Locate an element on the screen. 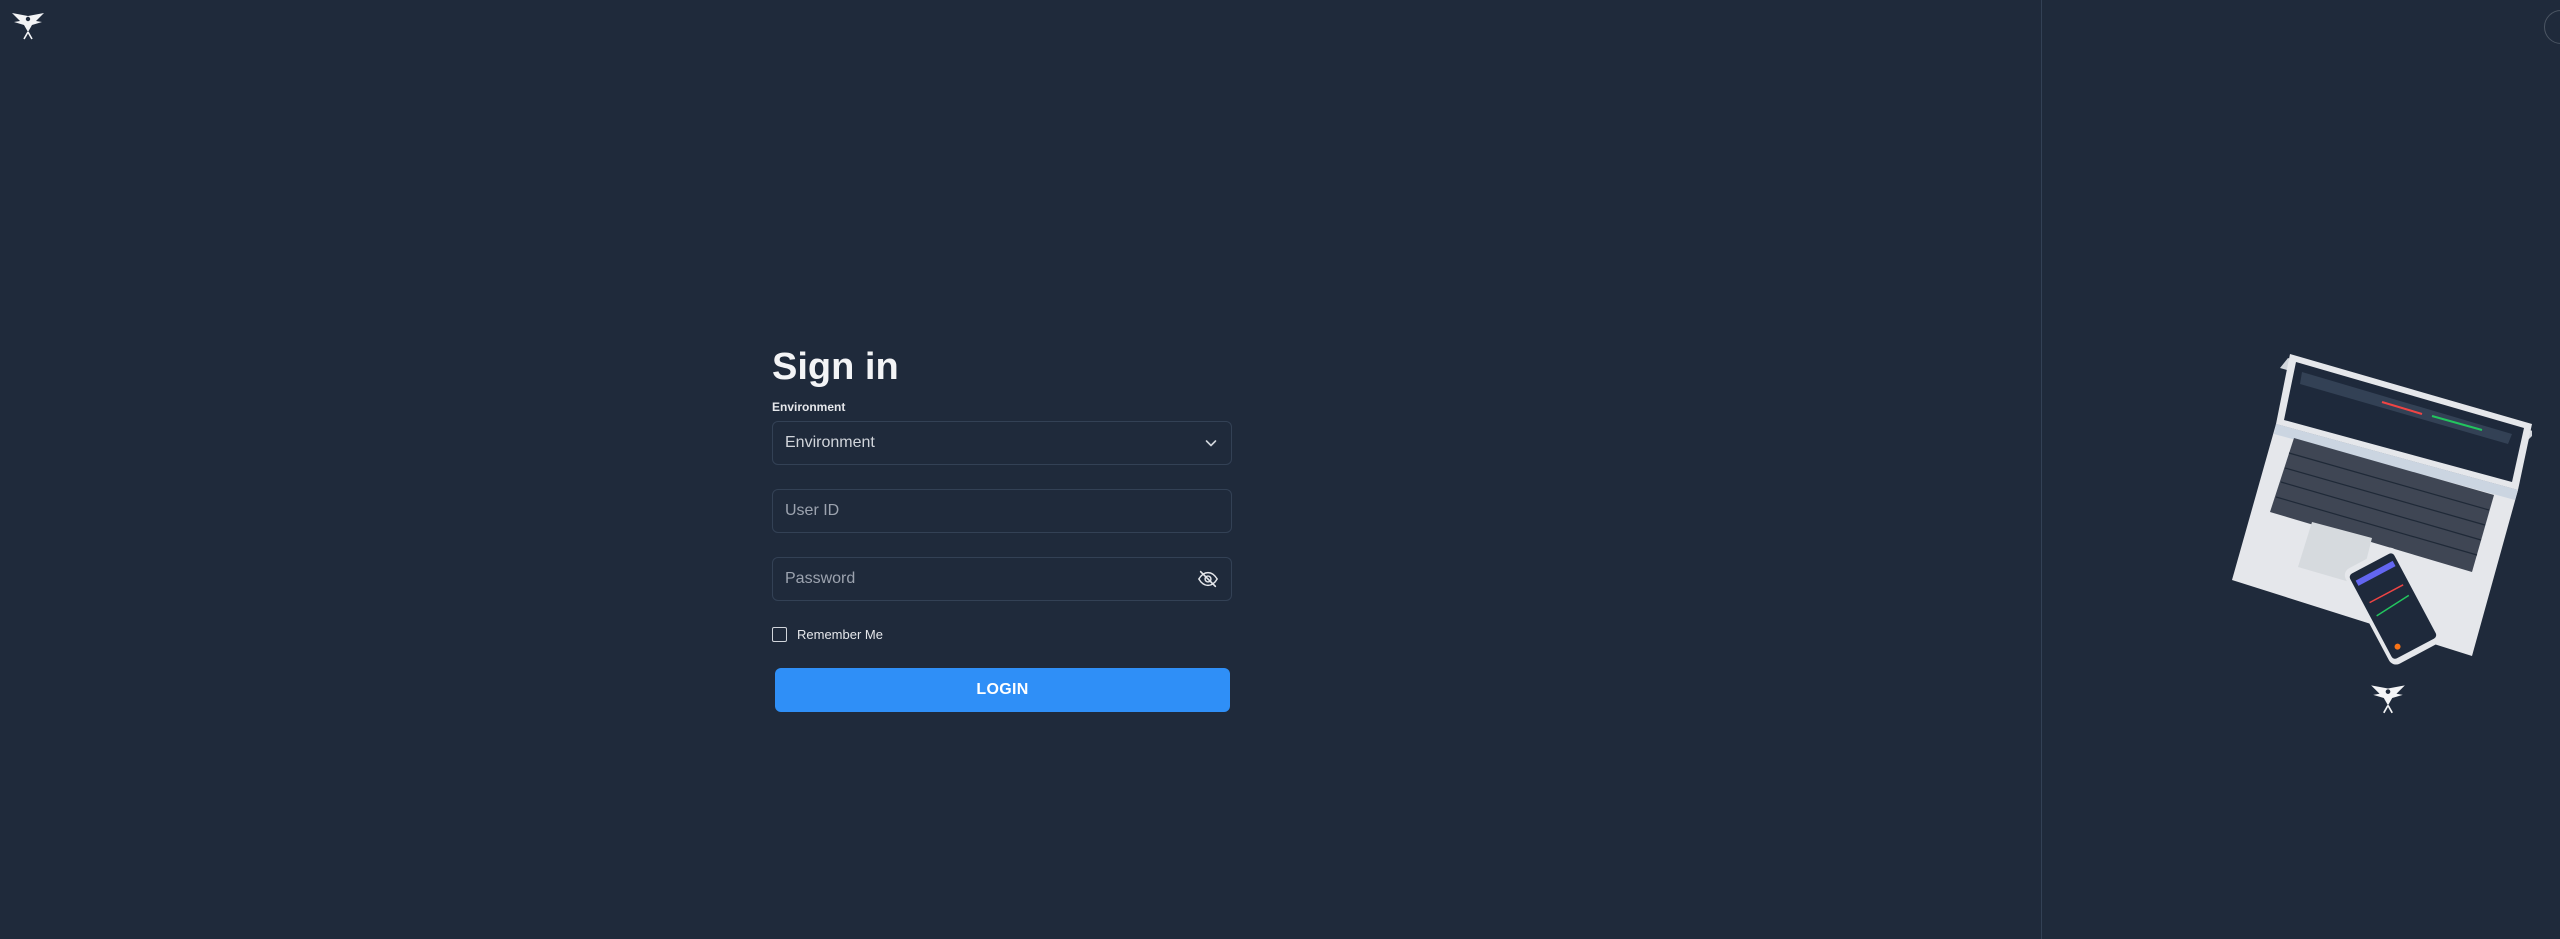  user-id-input is located at coordinates (1002, 511).